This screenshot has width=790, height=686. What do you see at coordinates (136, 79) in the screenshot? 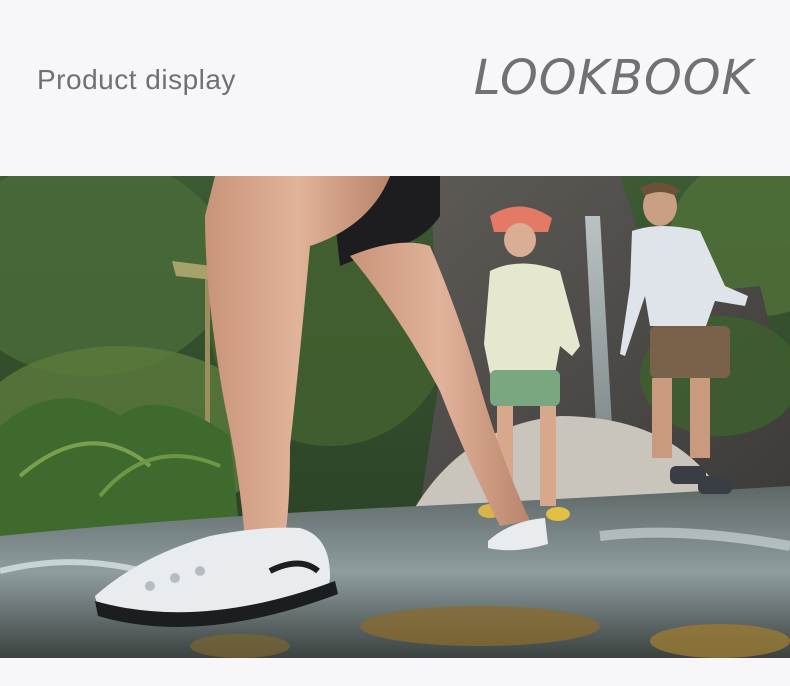
I see `section-subtitle: Product display` at bounding box center [136, 79].